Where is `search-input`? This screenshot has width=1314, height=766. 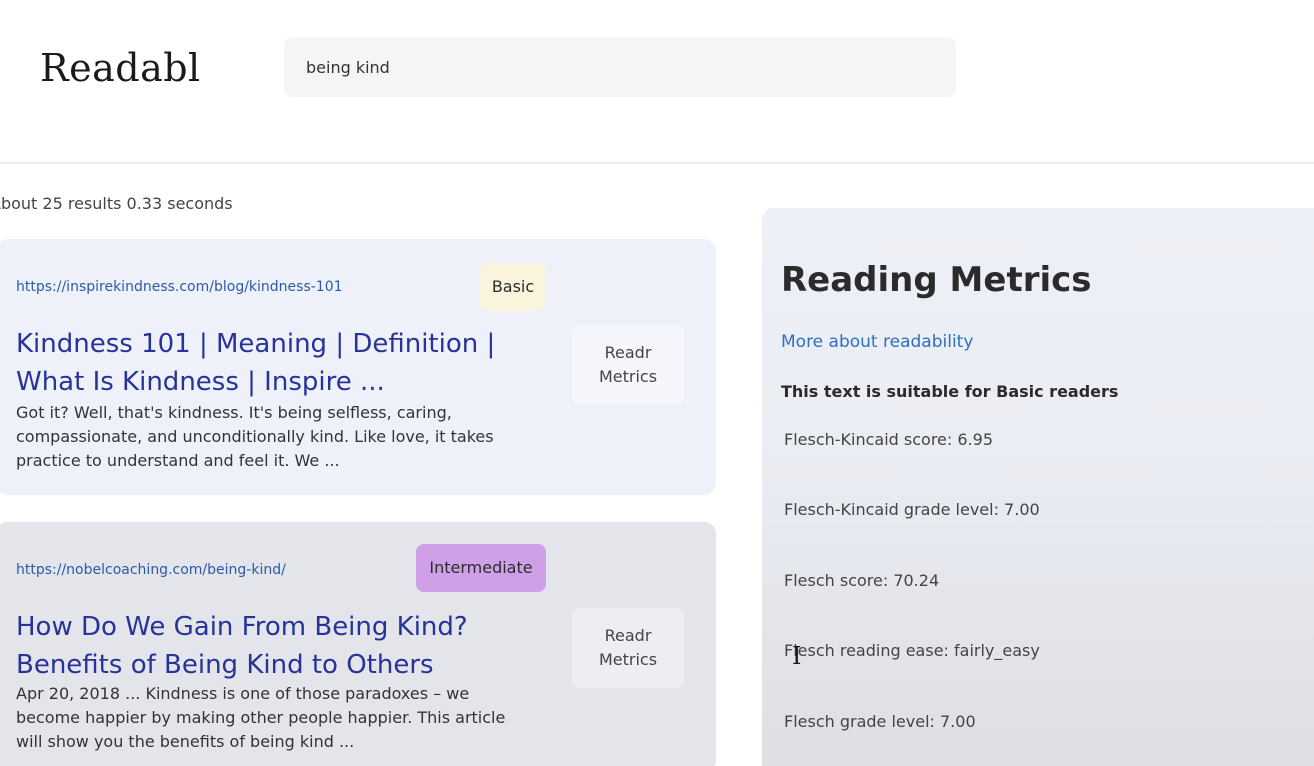 search-input is located at coordinates (620, 67).